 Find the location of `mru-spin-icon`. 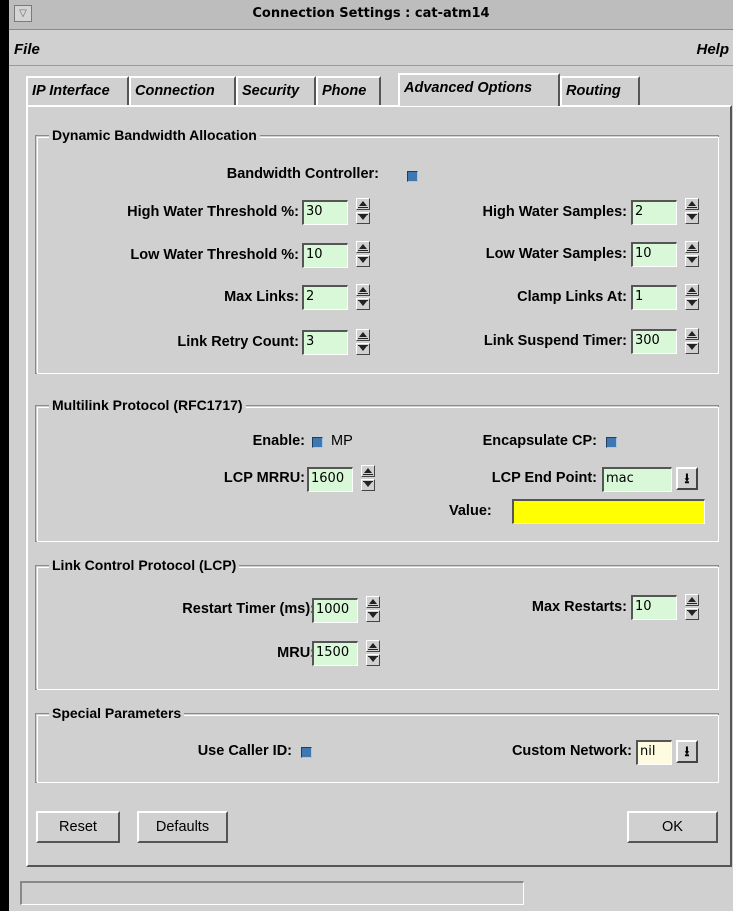

mru-spin-icon is located at coordinates (373, 653).